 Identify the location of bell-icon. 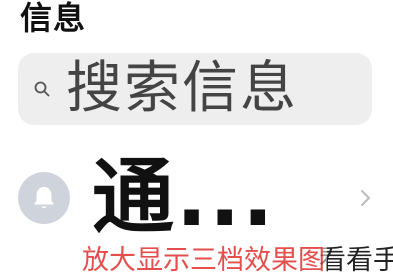
(44, 198).